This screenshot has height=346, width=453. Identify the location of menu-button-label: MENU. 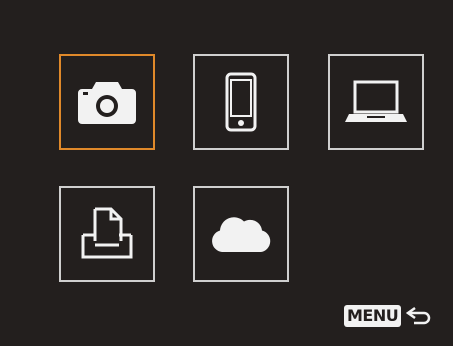
(373, 316).